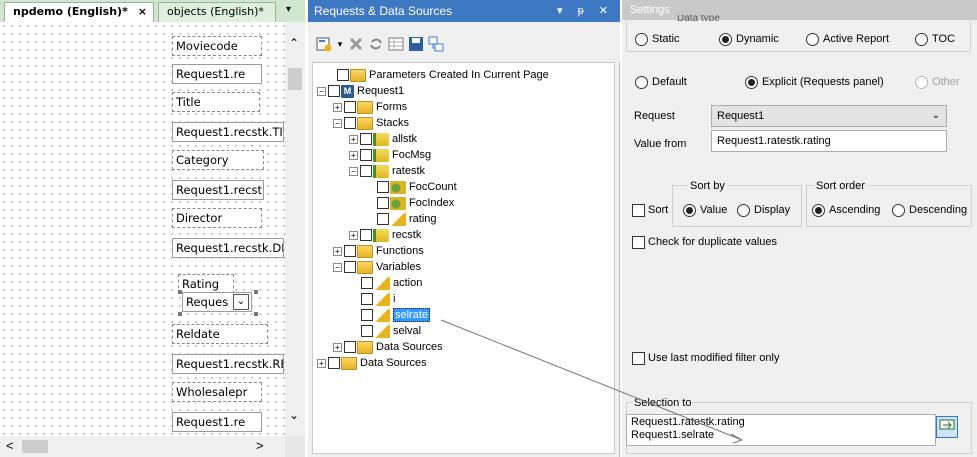  Describe the element at coordinates (216, 102) in the screenshot. I see `label-title: Title` at that location.